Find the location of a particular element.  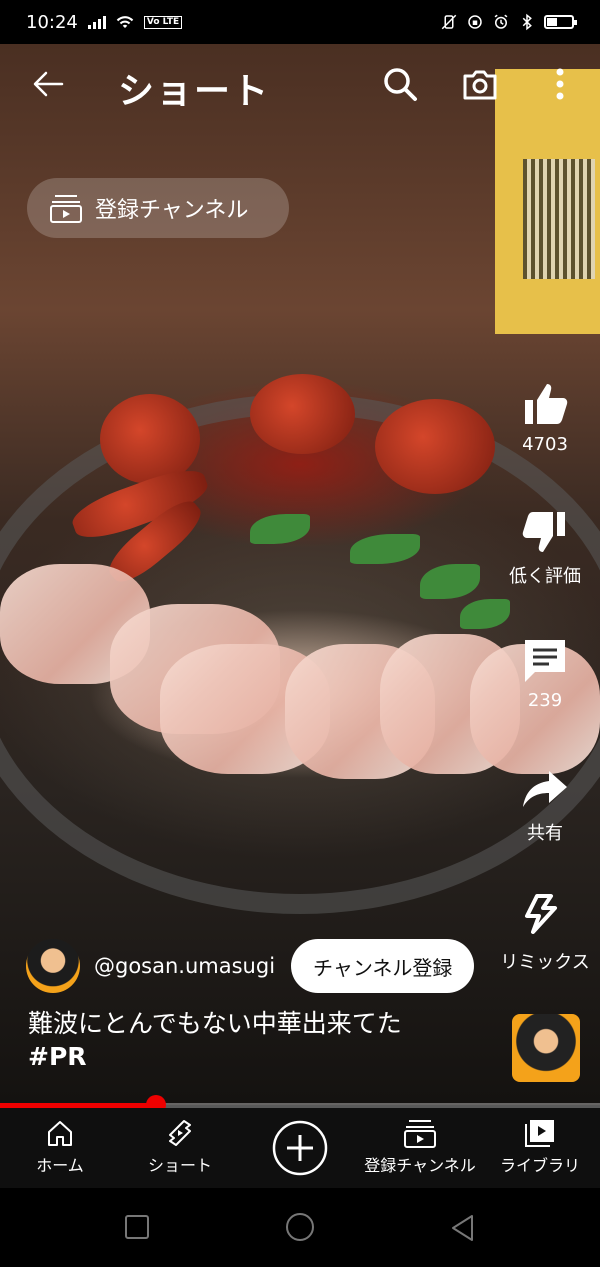

dislike-label: 低く評価 is located at coordinates (545, 576).